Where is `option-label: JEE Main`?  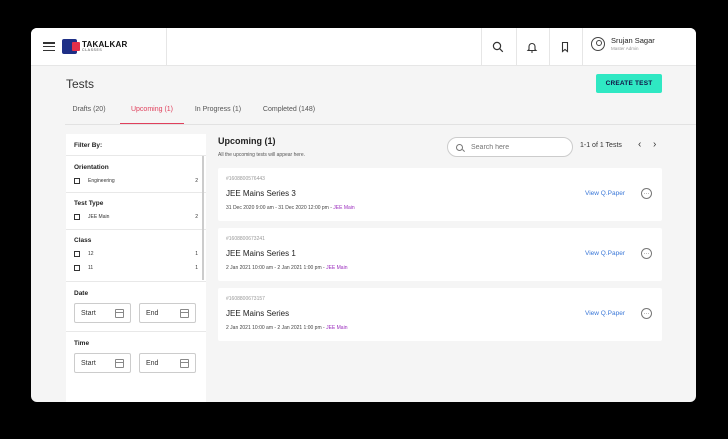
option-label: JEE Main is located at coordinates (99, 217).